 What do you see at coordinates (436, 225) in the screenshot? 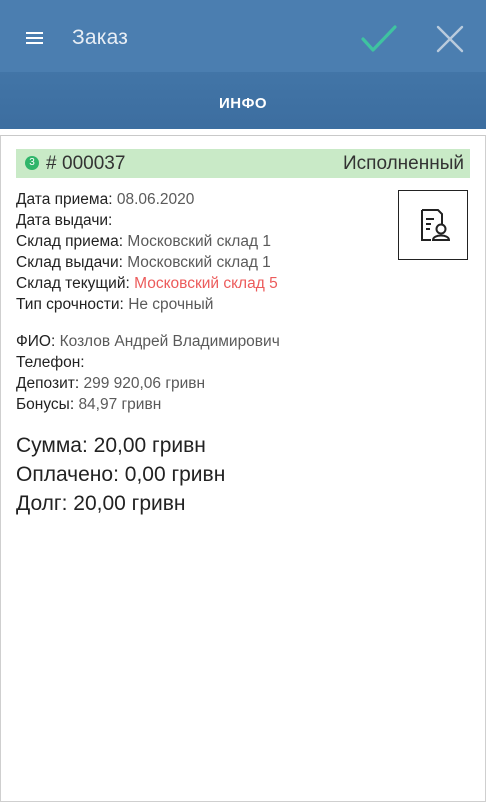
I see `document-user-icon` at bounding box center [436, 225].